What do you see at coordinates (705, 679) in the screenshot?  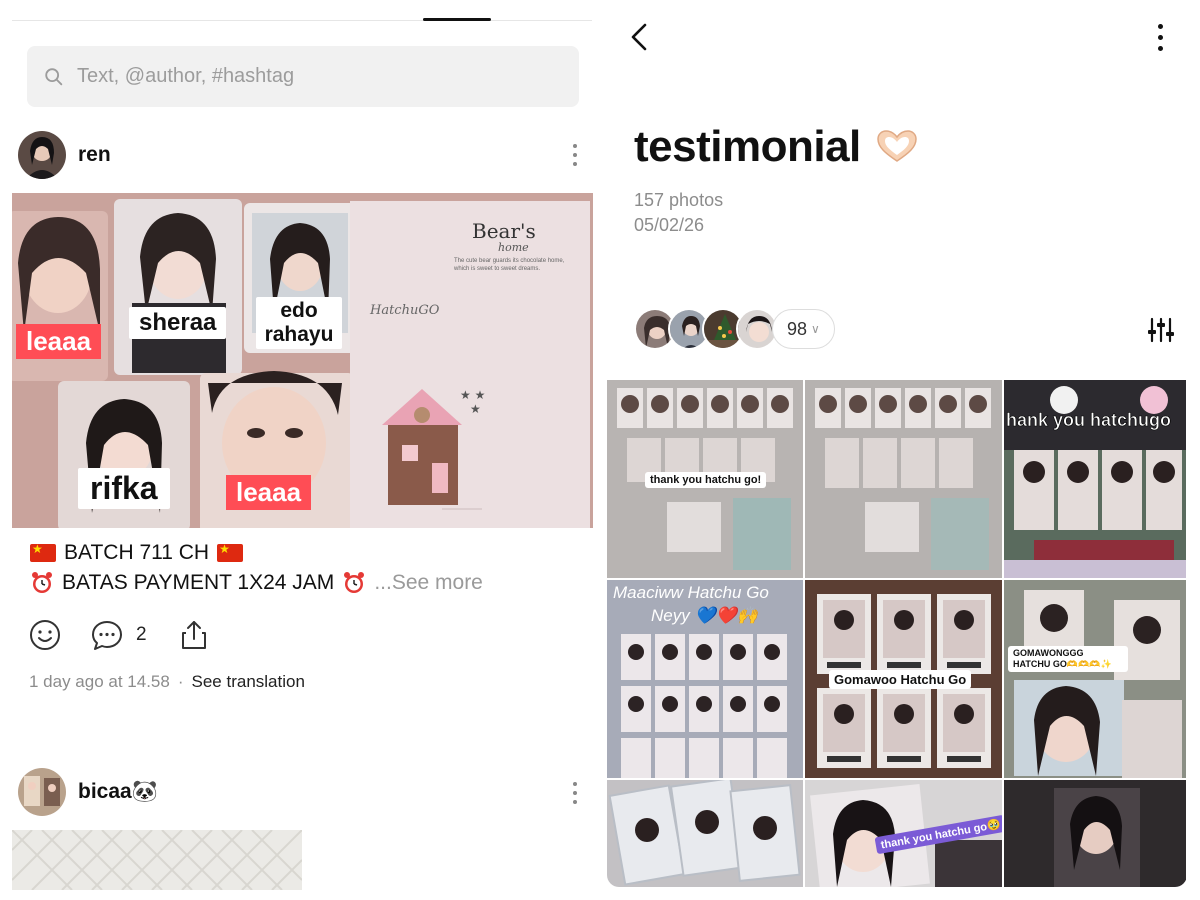 I see `photo-tile: Maaciww Hatchu Go Neyy 💙❤️🙌` at bounding box center [705, 679].